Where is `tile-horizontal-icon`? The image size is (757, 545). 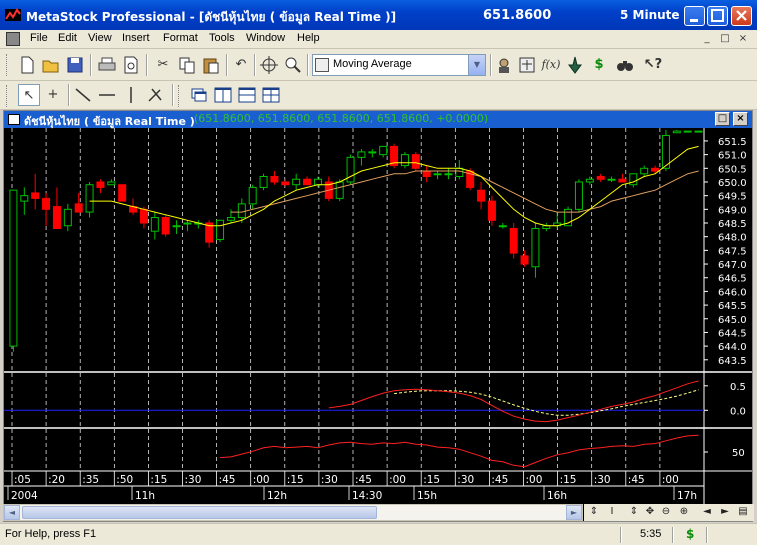
tile-horizontal-icon is located at coordinates (247, 95).